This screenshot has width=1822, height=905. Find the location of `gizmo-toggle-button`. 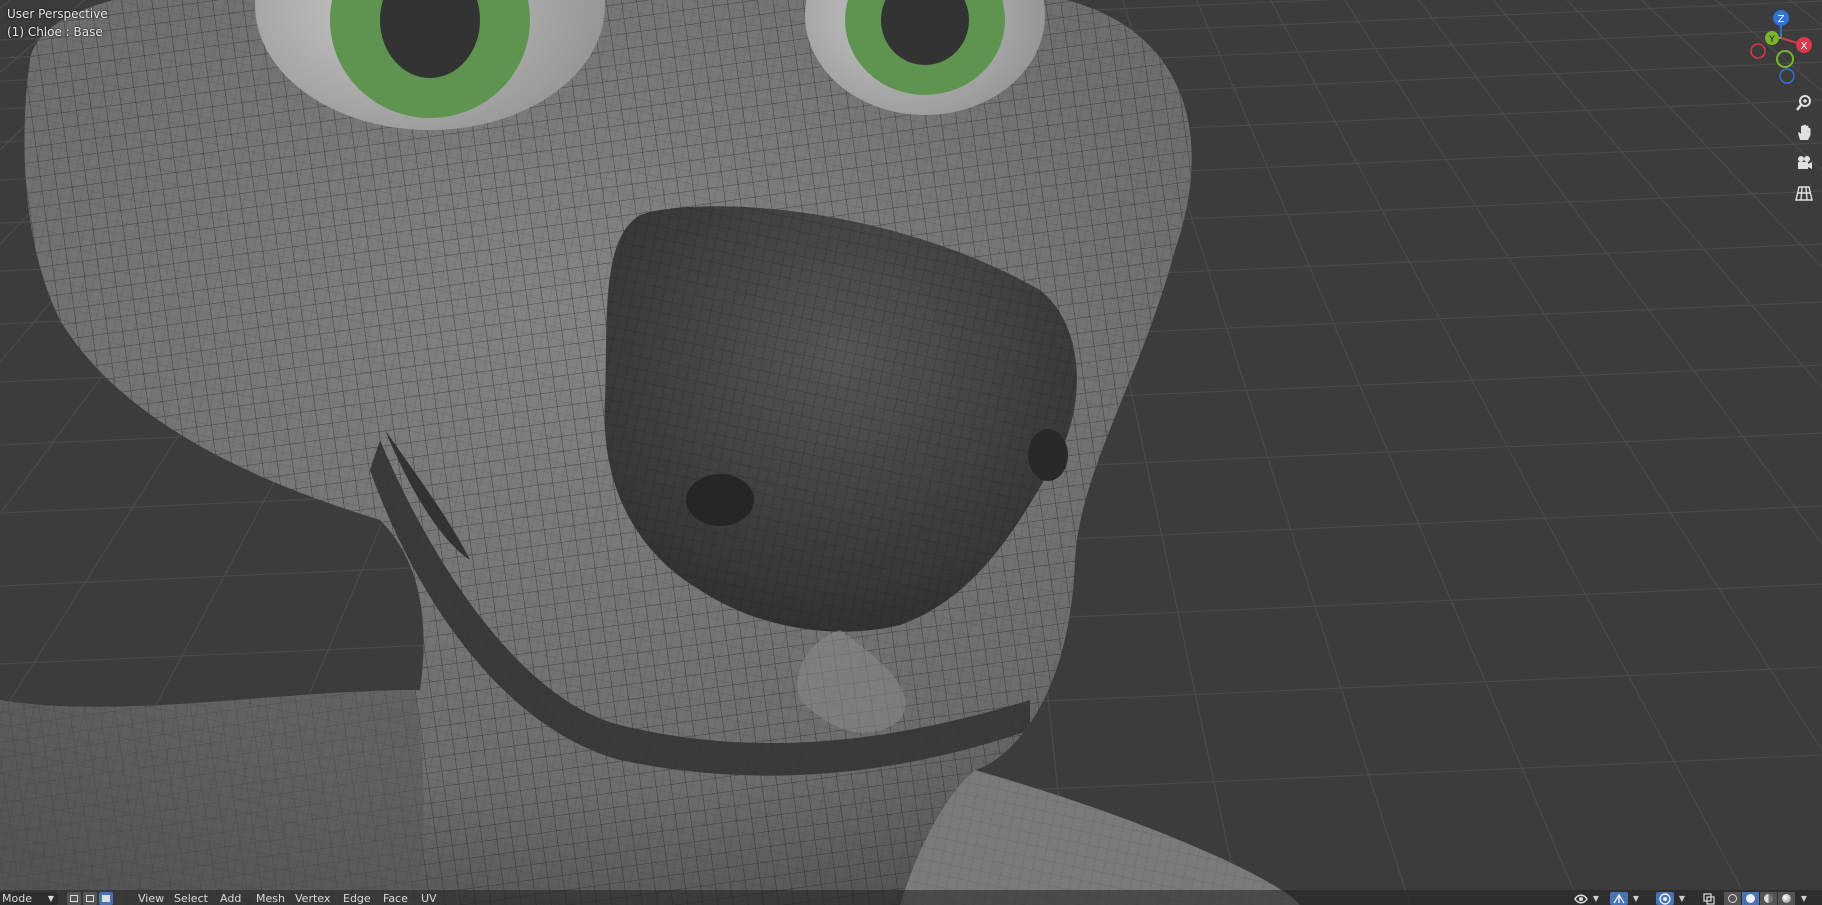

gizmo-toggle-button is located at coordinates (1619, 898).